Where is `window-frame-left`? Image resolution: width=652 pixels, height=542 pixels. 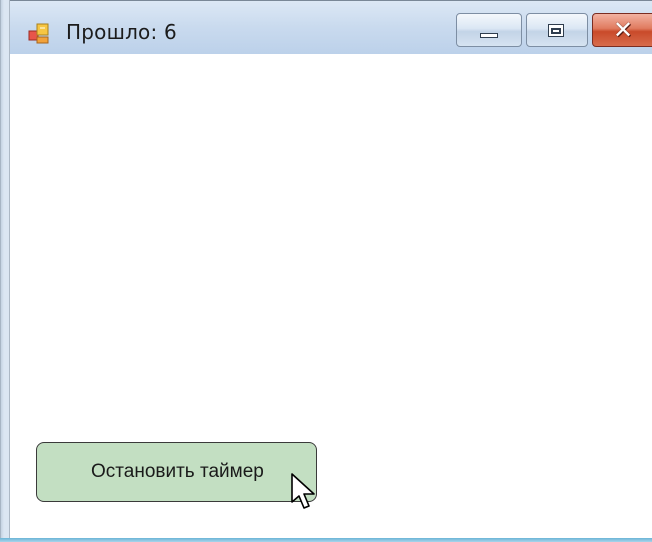
window-frame-left is located at coordinates (5, 271).